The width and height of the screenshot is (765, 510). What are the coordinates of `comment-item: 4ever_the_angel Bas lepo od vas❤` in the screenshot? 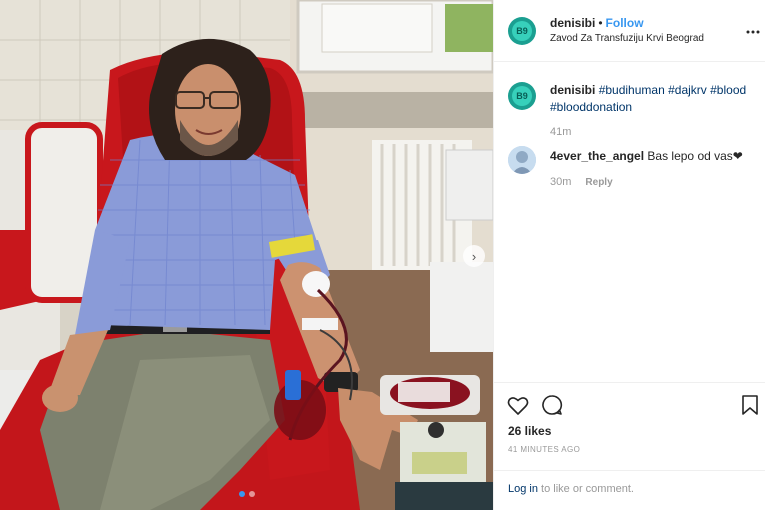 It's located at (652, 156).